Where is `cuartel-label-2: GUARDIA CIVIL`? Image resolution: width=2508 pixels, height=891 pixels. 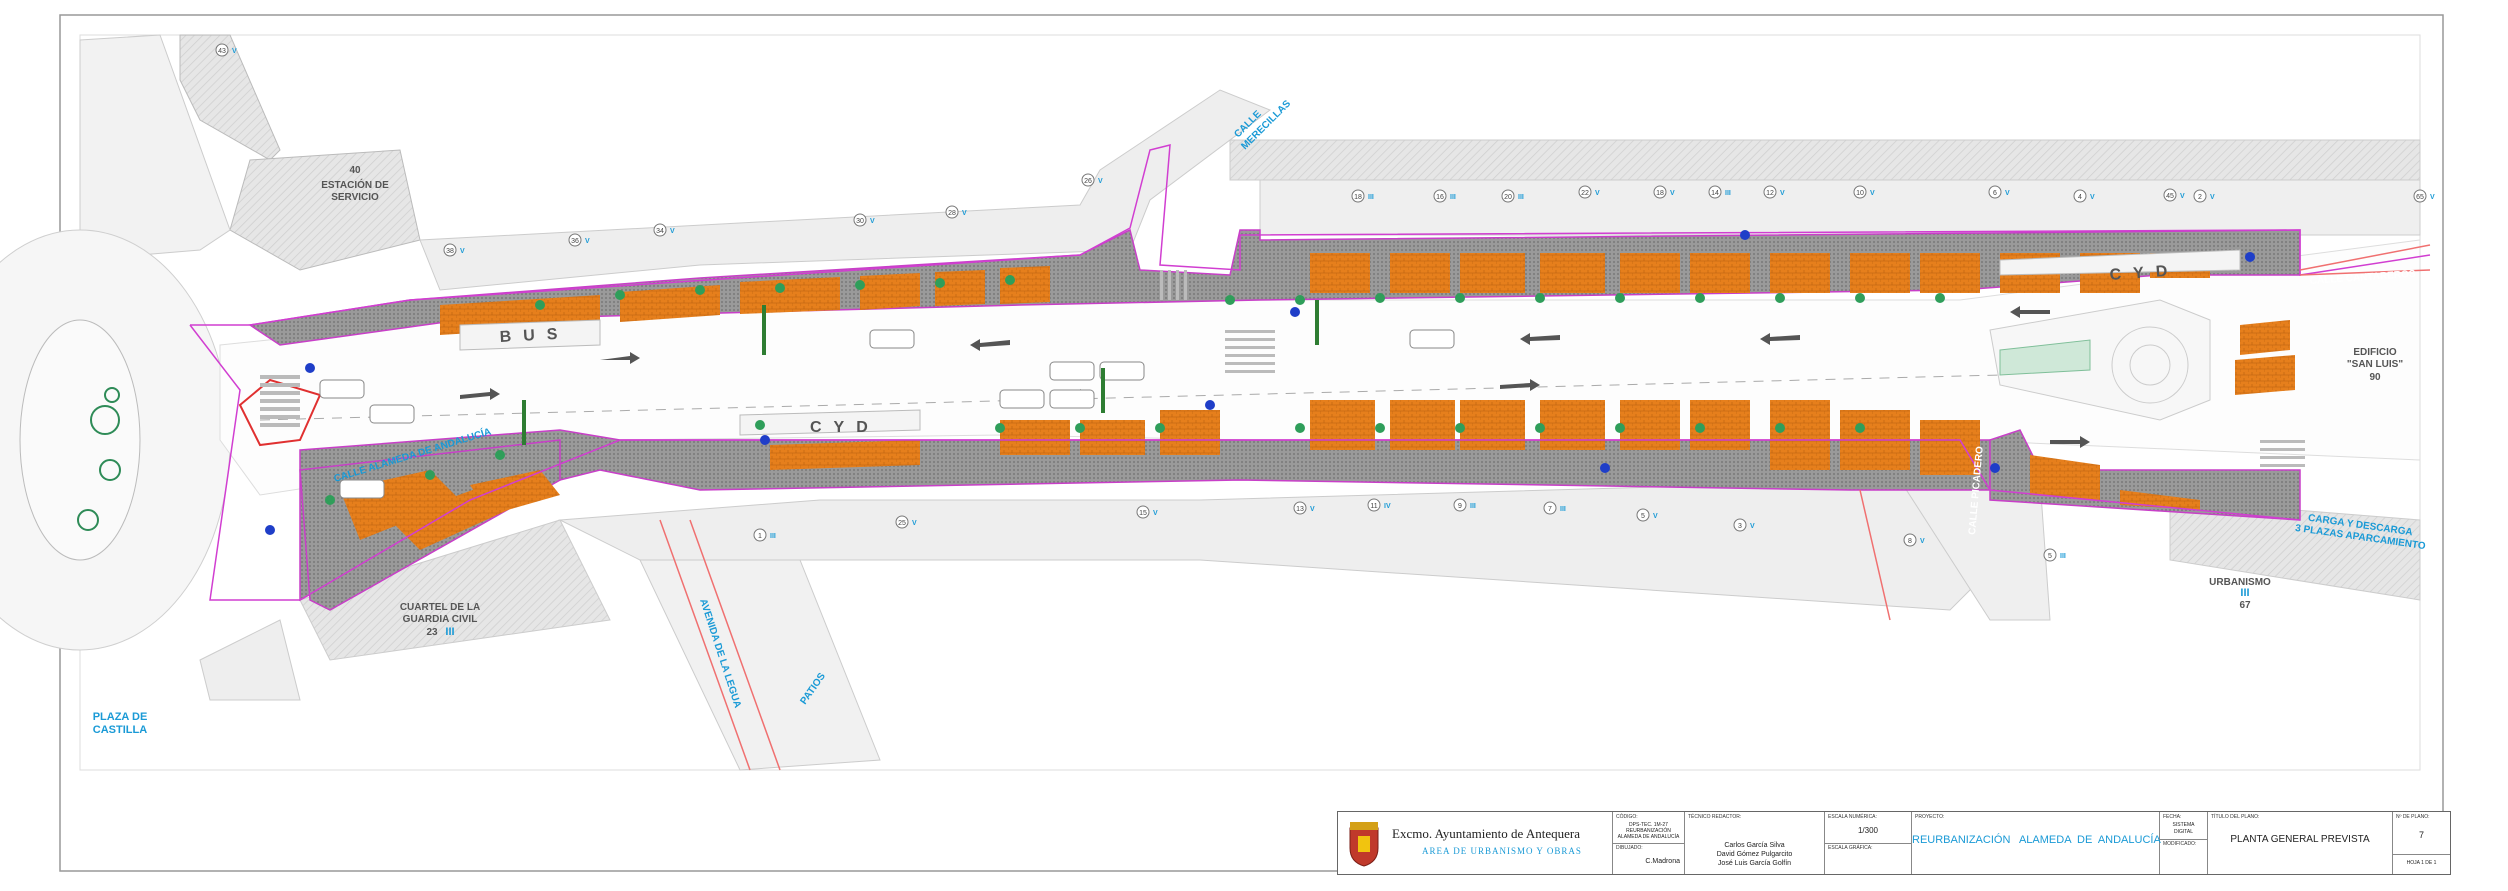
cuartel-label-2: GUARDIA CIVIL is located at coordinates (440, 619).